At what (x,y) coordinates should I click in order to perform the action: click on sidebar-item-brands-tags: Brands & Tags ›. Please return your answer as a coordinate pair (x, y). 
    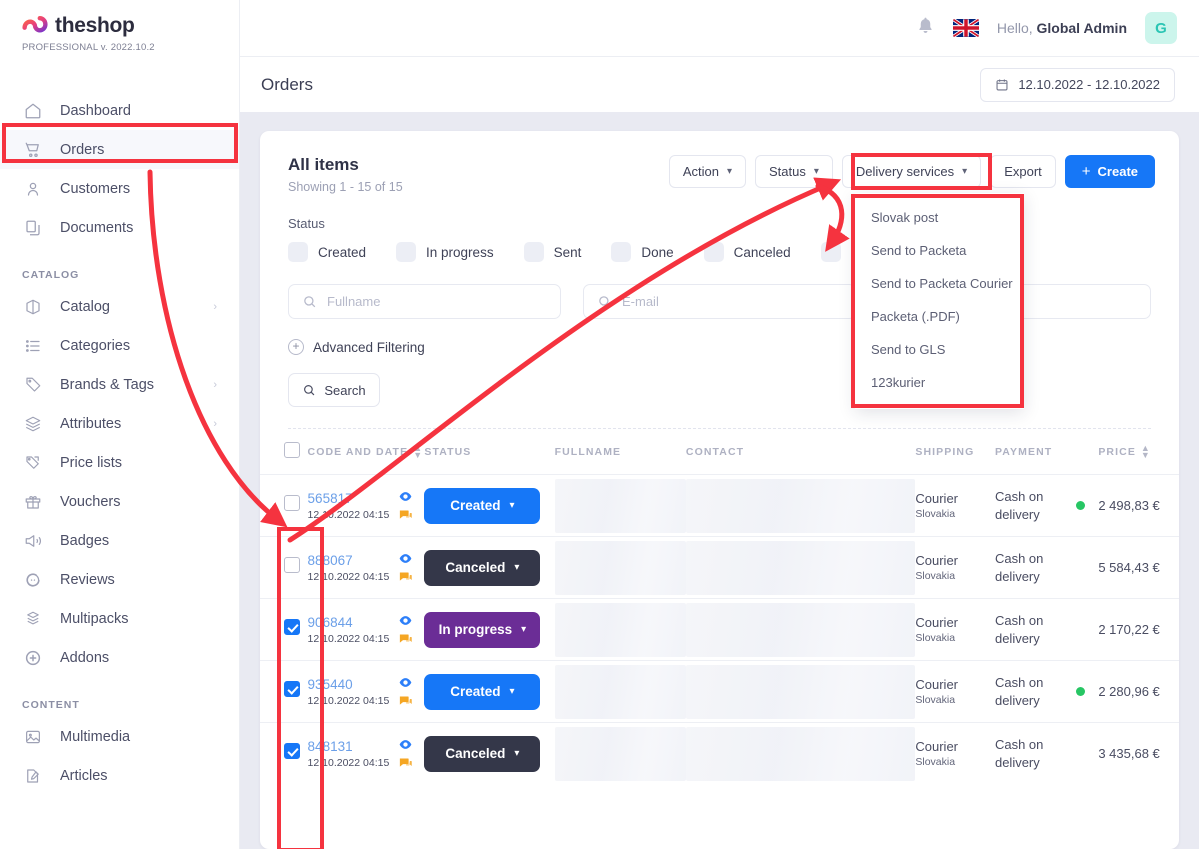
    Looking at the image, I should click on (119, 384).